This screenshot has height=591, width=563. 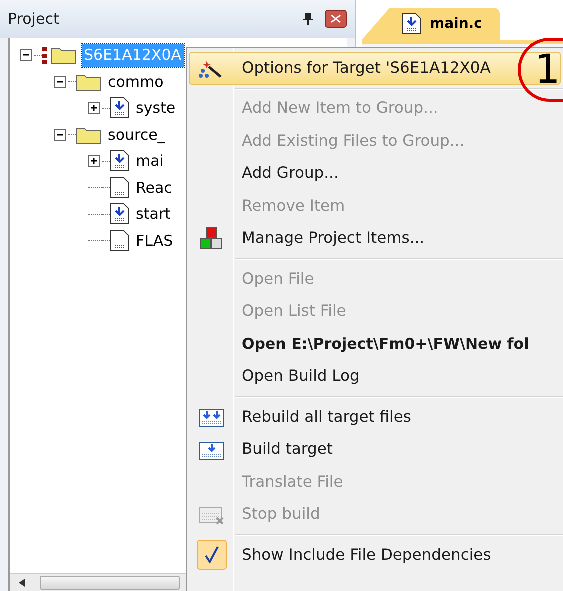 What do you see at coordinates (110, 583) in the screenshot?
I see `scrollbar-thumb` at bounding box center [110, 583].